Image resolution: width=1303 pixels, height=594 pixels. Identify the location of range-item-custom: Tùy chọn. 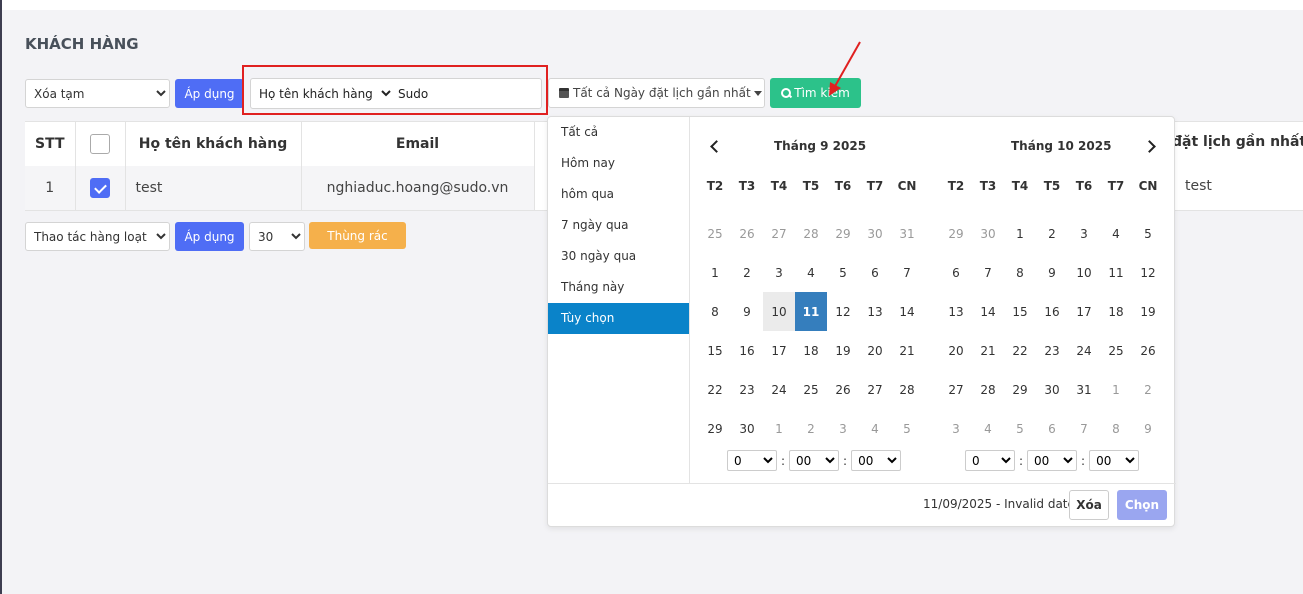
(618, 318).